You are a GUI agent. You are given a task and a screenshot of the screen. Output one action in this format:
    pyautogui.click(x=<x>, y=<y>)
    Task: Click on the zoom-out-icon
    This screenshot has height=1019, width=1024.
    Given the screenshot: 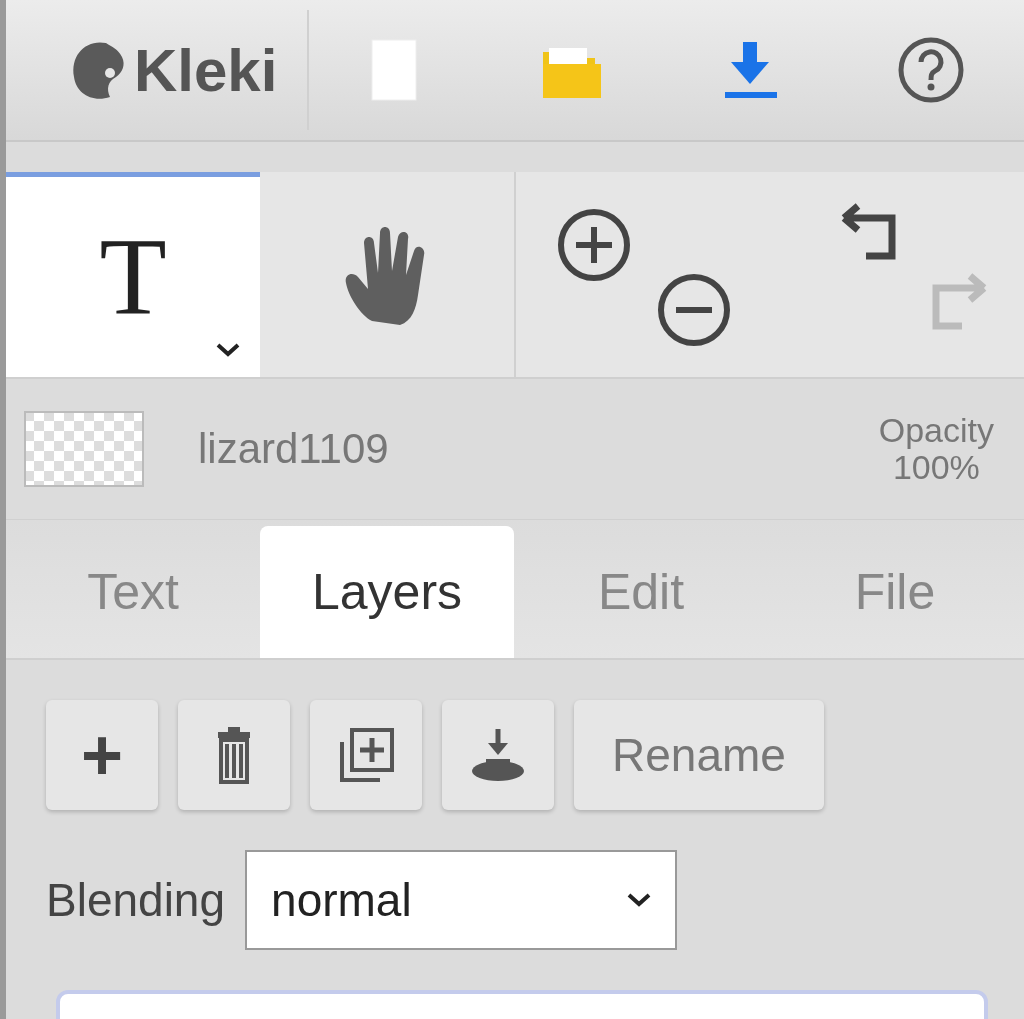 What is the action you would take?
    pyautogui.click(x=694, y=310)
    